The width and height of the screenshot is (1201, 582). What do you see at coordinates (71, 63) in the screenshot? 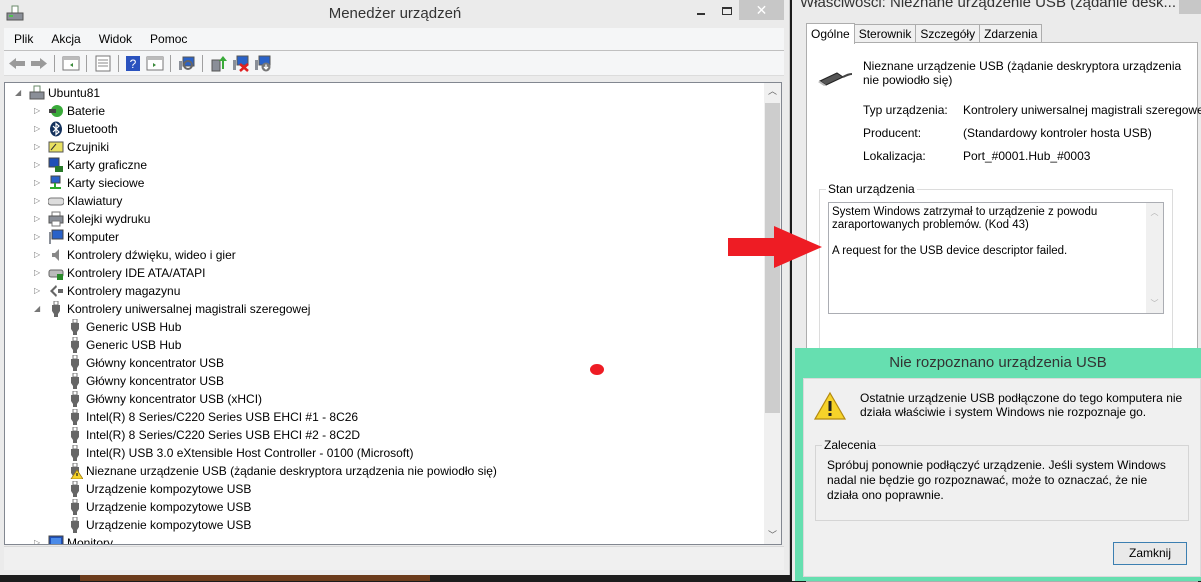
I see `show-hide-console-tree-icon` at bounding box center [71, 63].